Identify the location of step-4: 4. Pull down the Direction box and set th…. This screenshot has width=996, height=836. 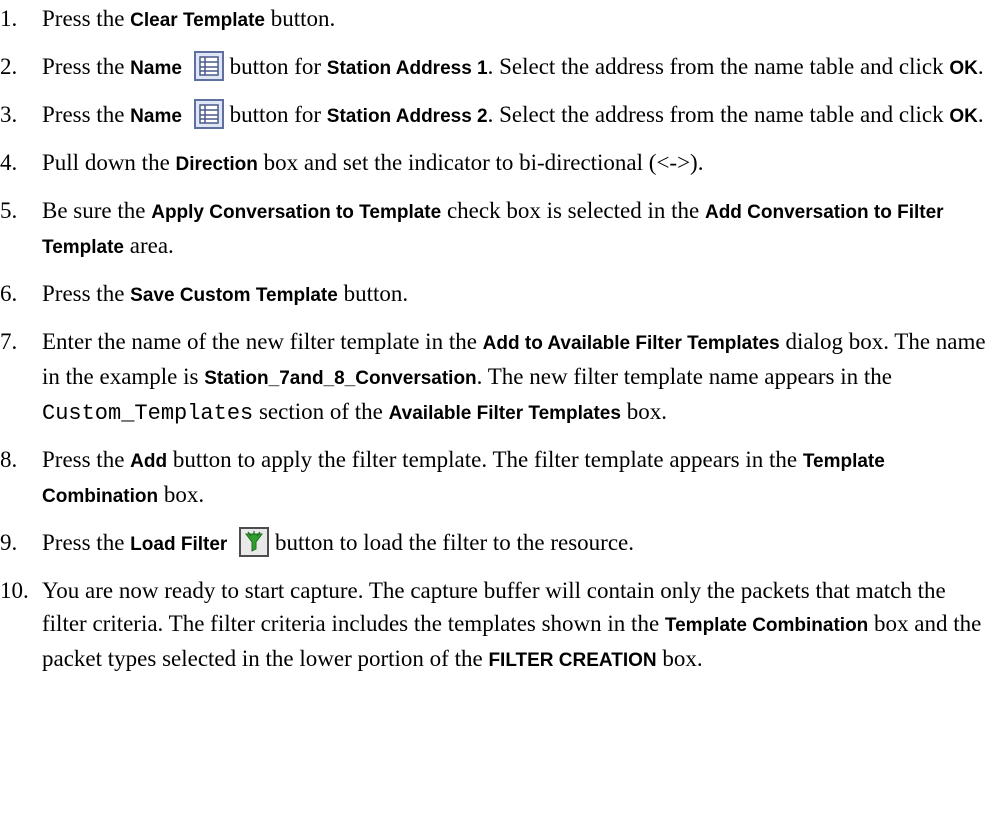
(498, 163).